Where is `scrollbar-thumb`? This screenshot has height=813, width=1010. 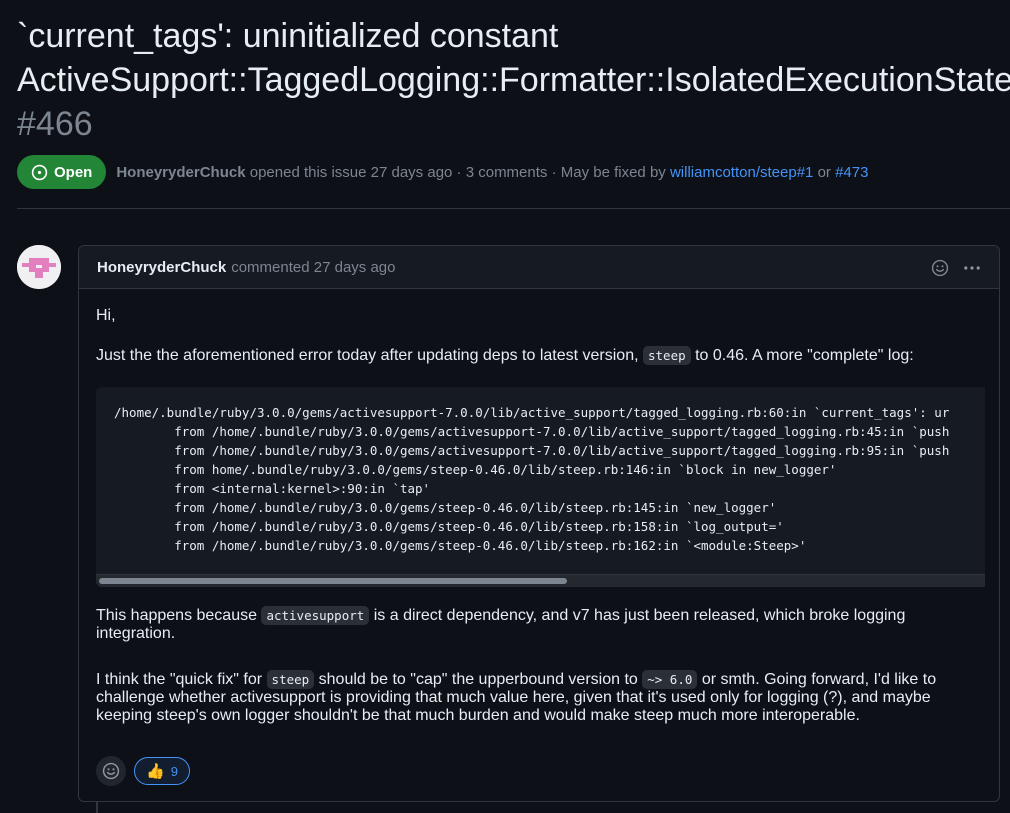
scrollbar-thumb is located at coordinates (333, 581).